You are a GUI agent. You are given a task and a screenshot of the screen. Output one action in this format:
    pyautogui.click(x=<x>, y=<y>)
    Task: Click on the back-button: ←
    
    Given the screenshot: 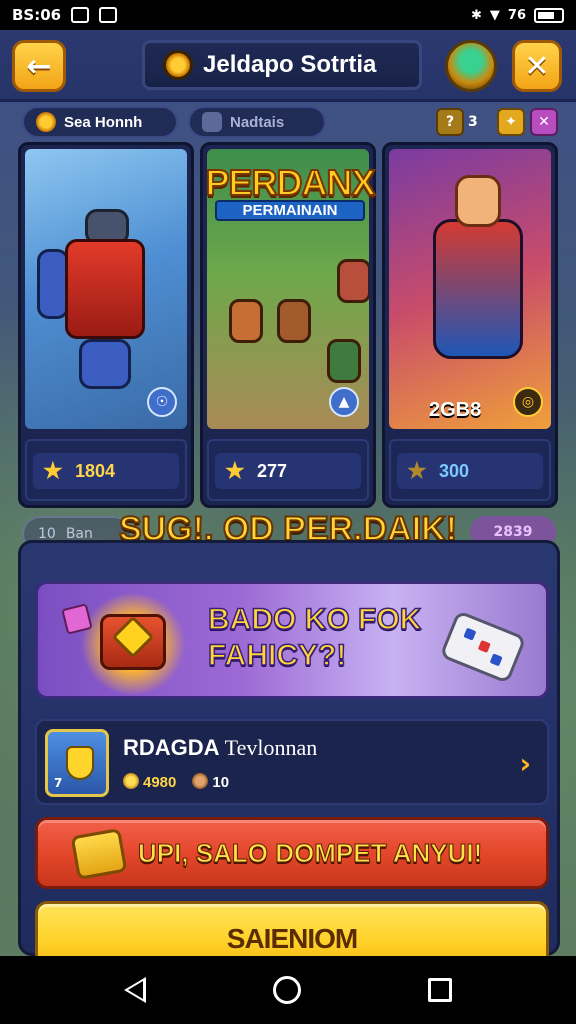 What is the action you would take?
    pyautogui.click(x=39, y=66)
    